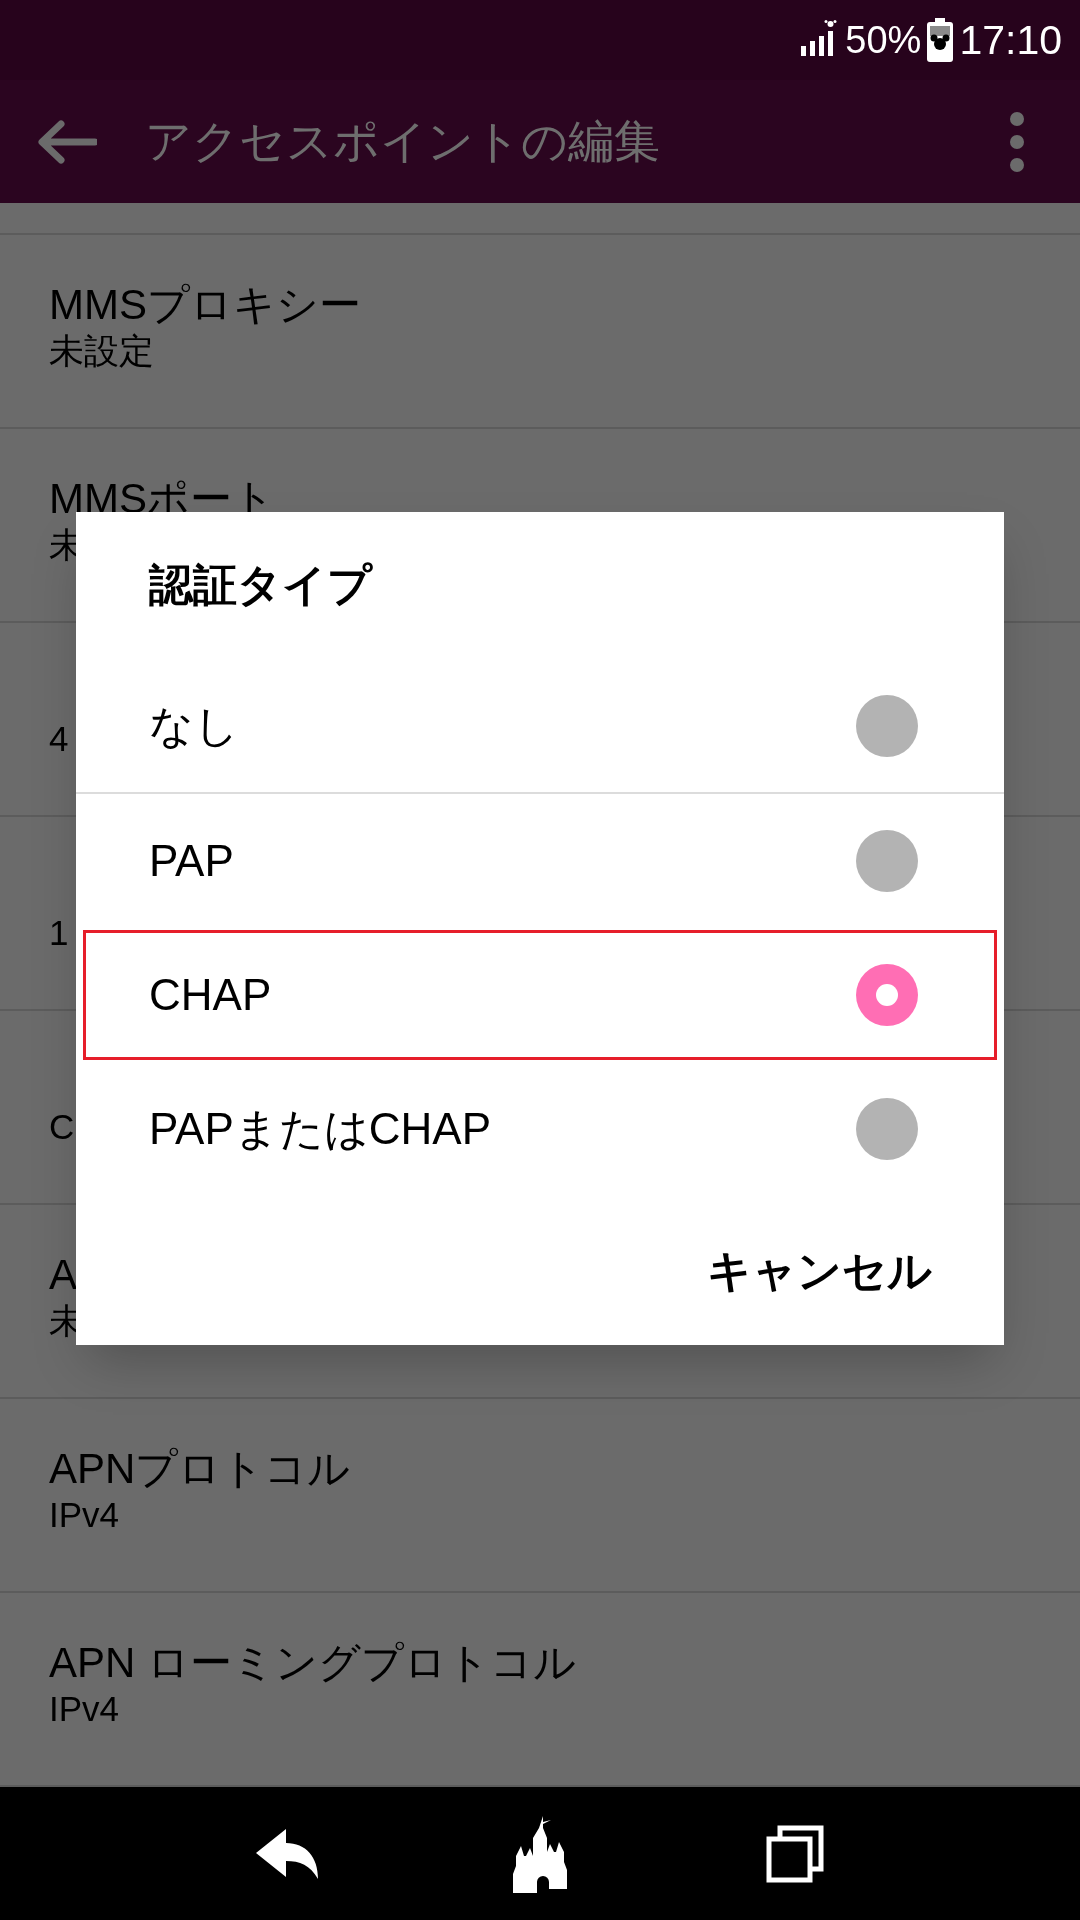 Image resolution: width=1080 pixels, height=1920 pixels. I want to click on setting-title: A, so click(63, 1275).